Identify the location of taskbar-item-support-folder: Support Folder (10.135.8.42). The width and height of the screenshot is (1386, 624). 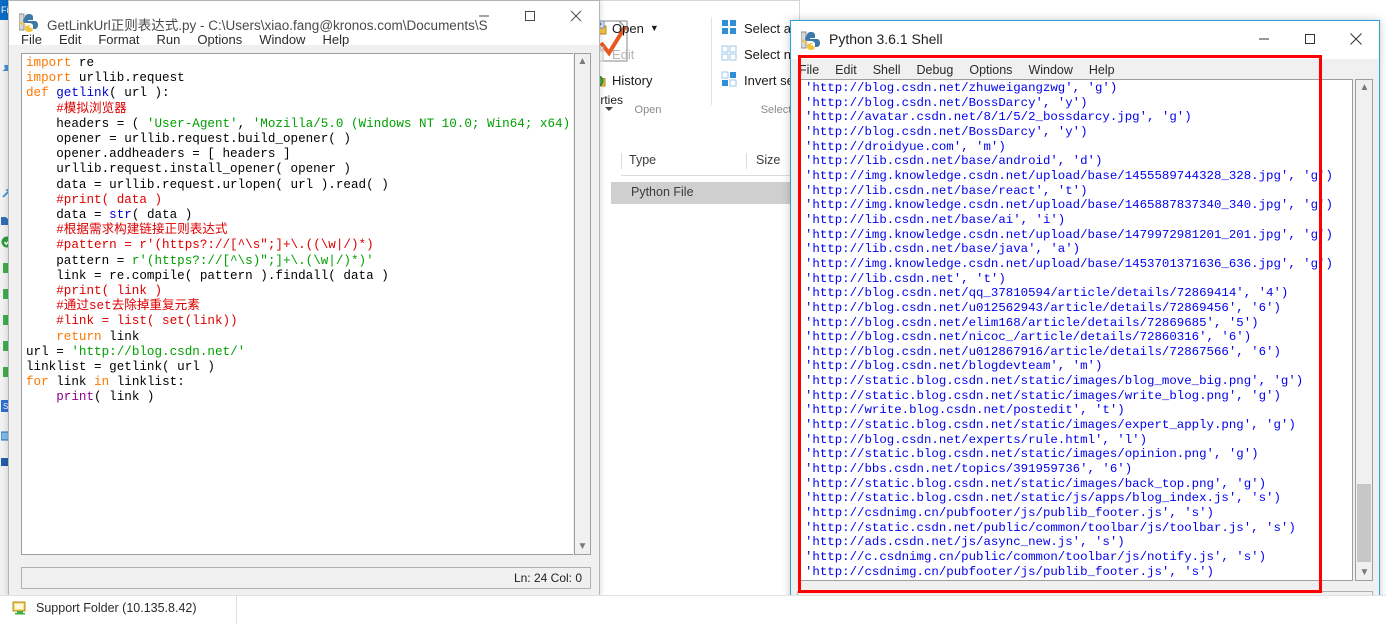
(104, 608).